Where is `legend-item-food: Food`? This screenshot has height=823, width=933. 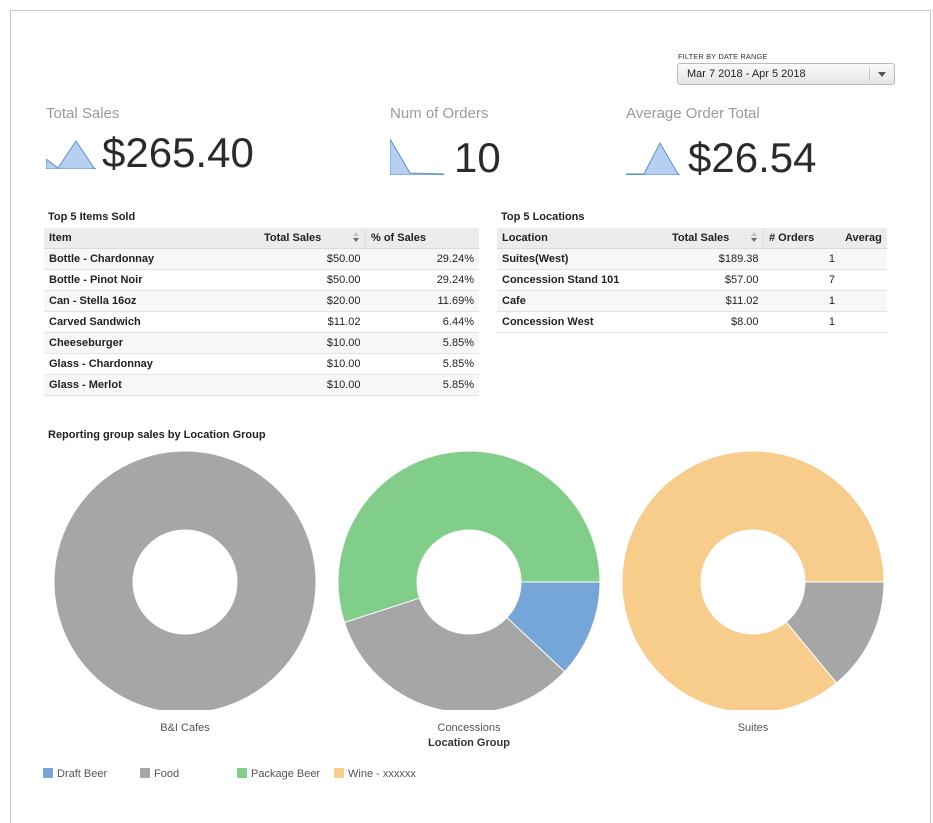 legend-item-food: Food is located at coordinates (159, 774).